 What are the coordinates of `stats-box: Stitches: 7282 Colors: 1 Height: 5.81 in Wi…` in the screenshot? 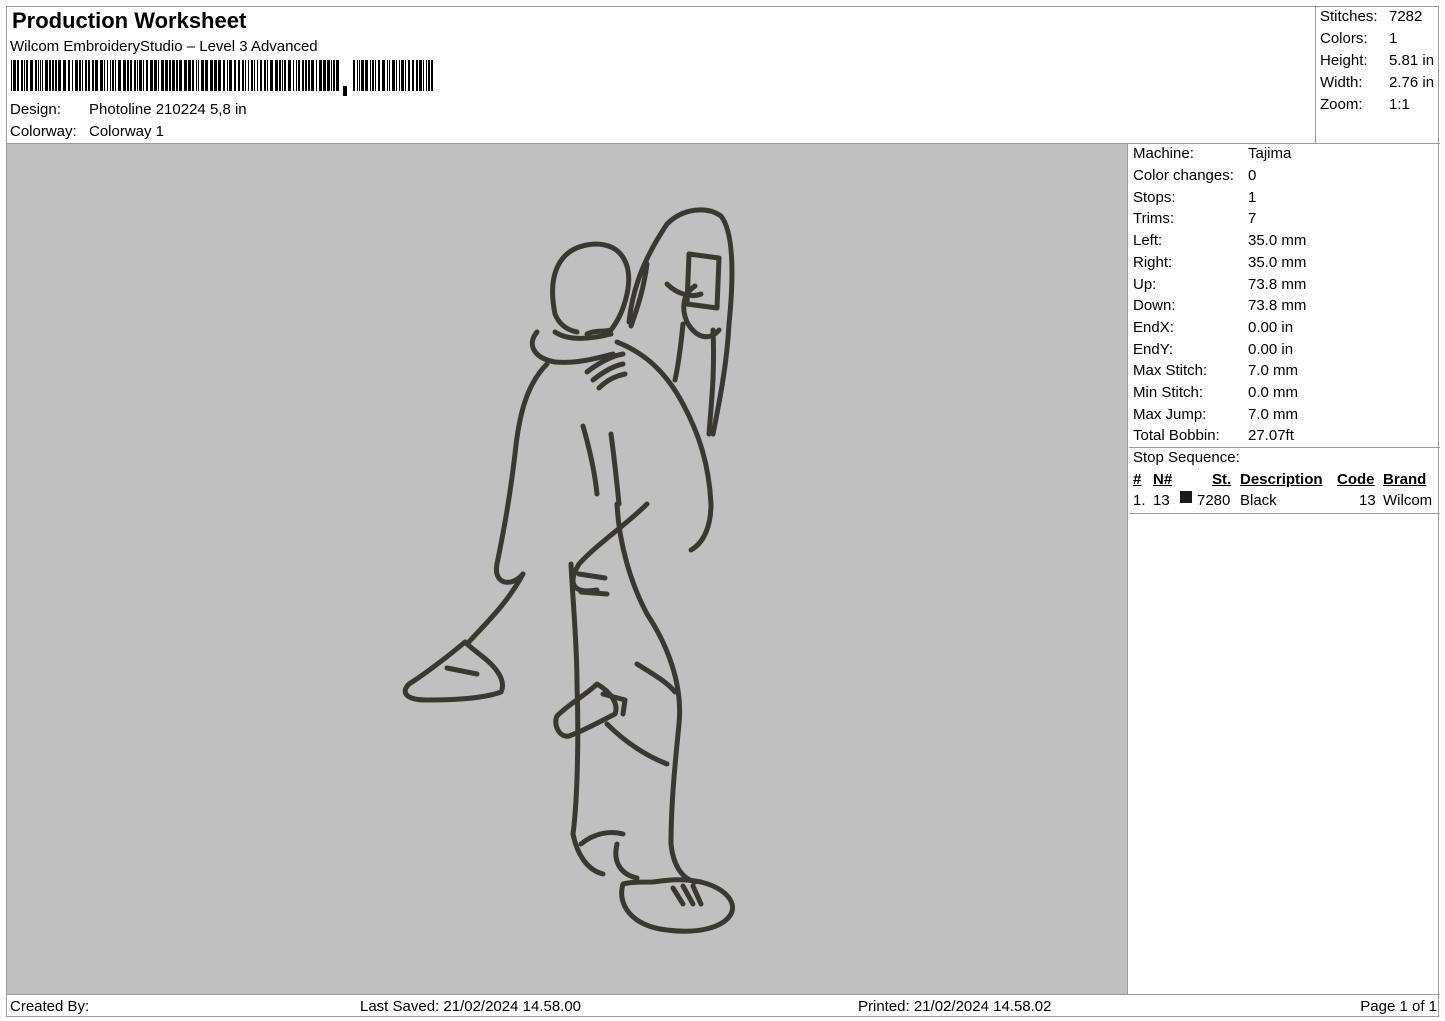 It's located at (1377, 75).